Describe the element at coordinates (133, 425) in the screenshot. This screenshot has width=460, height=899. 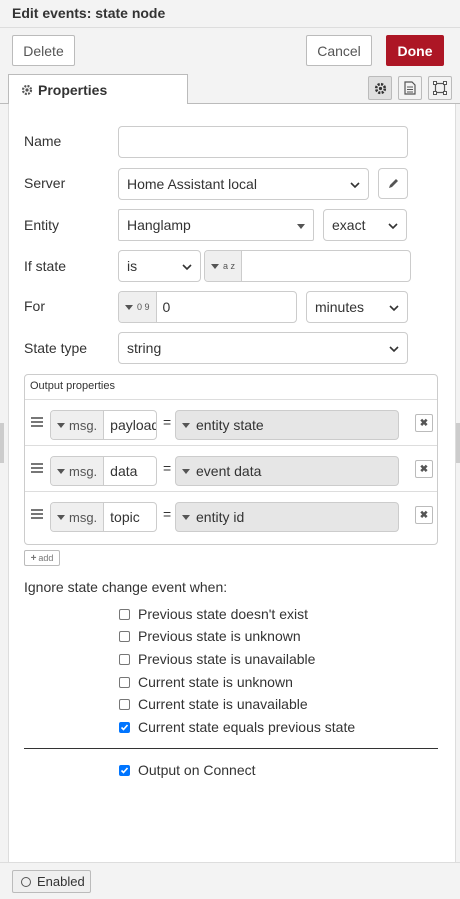
I see `output-property-key: payload` at that location.